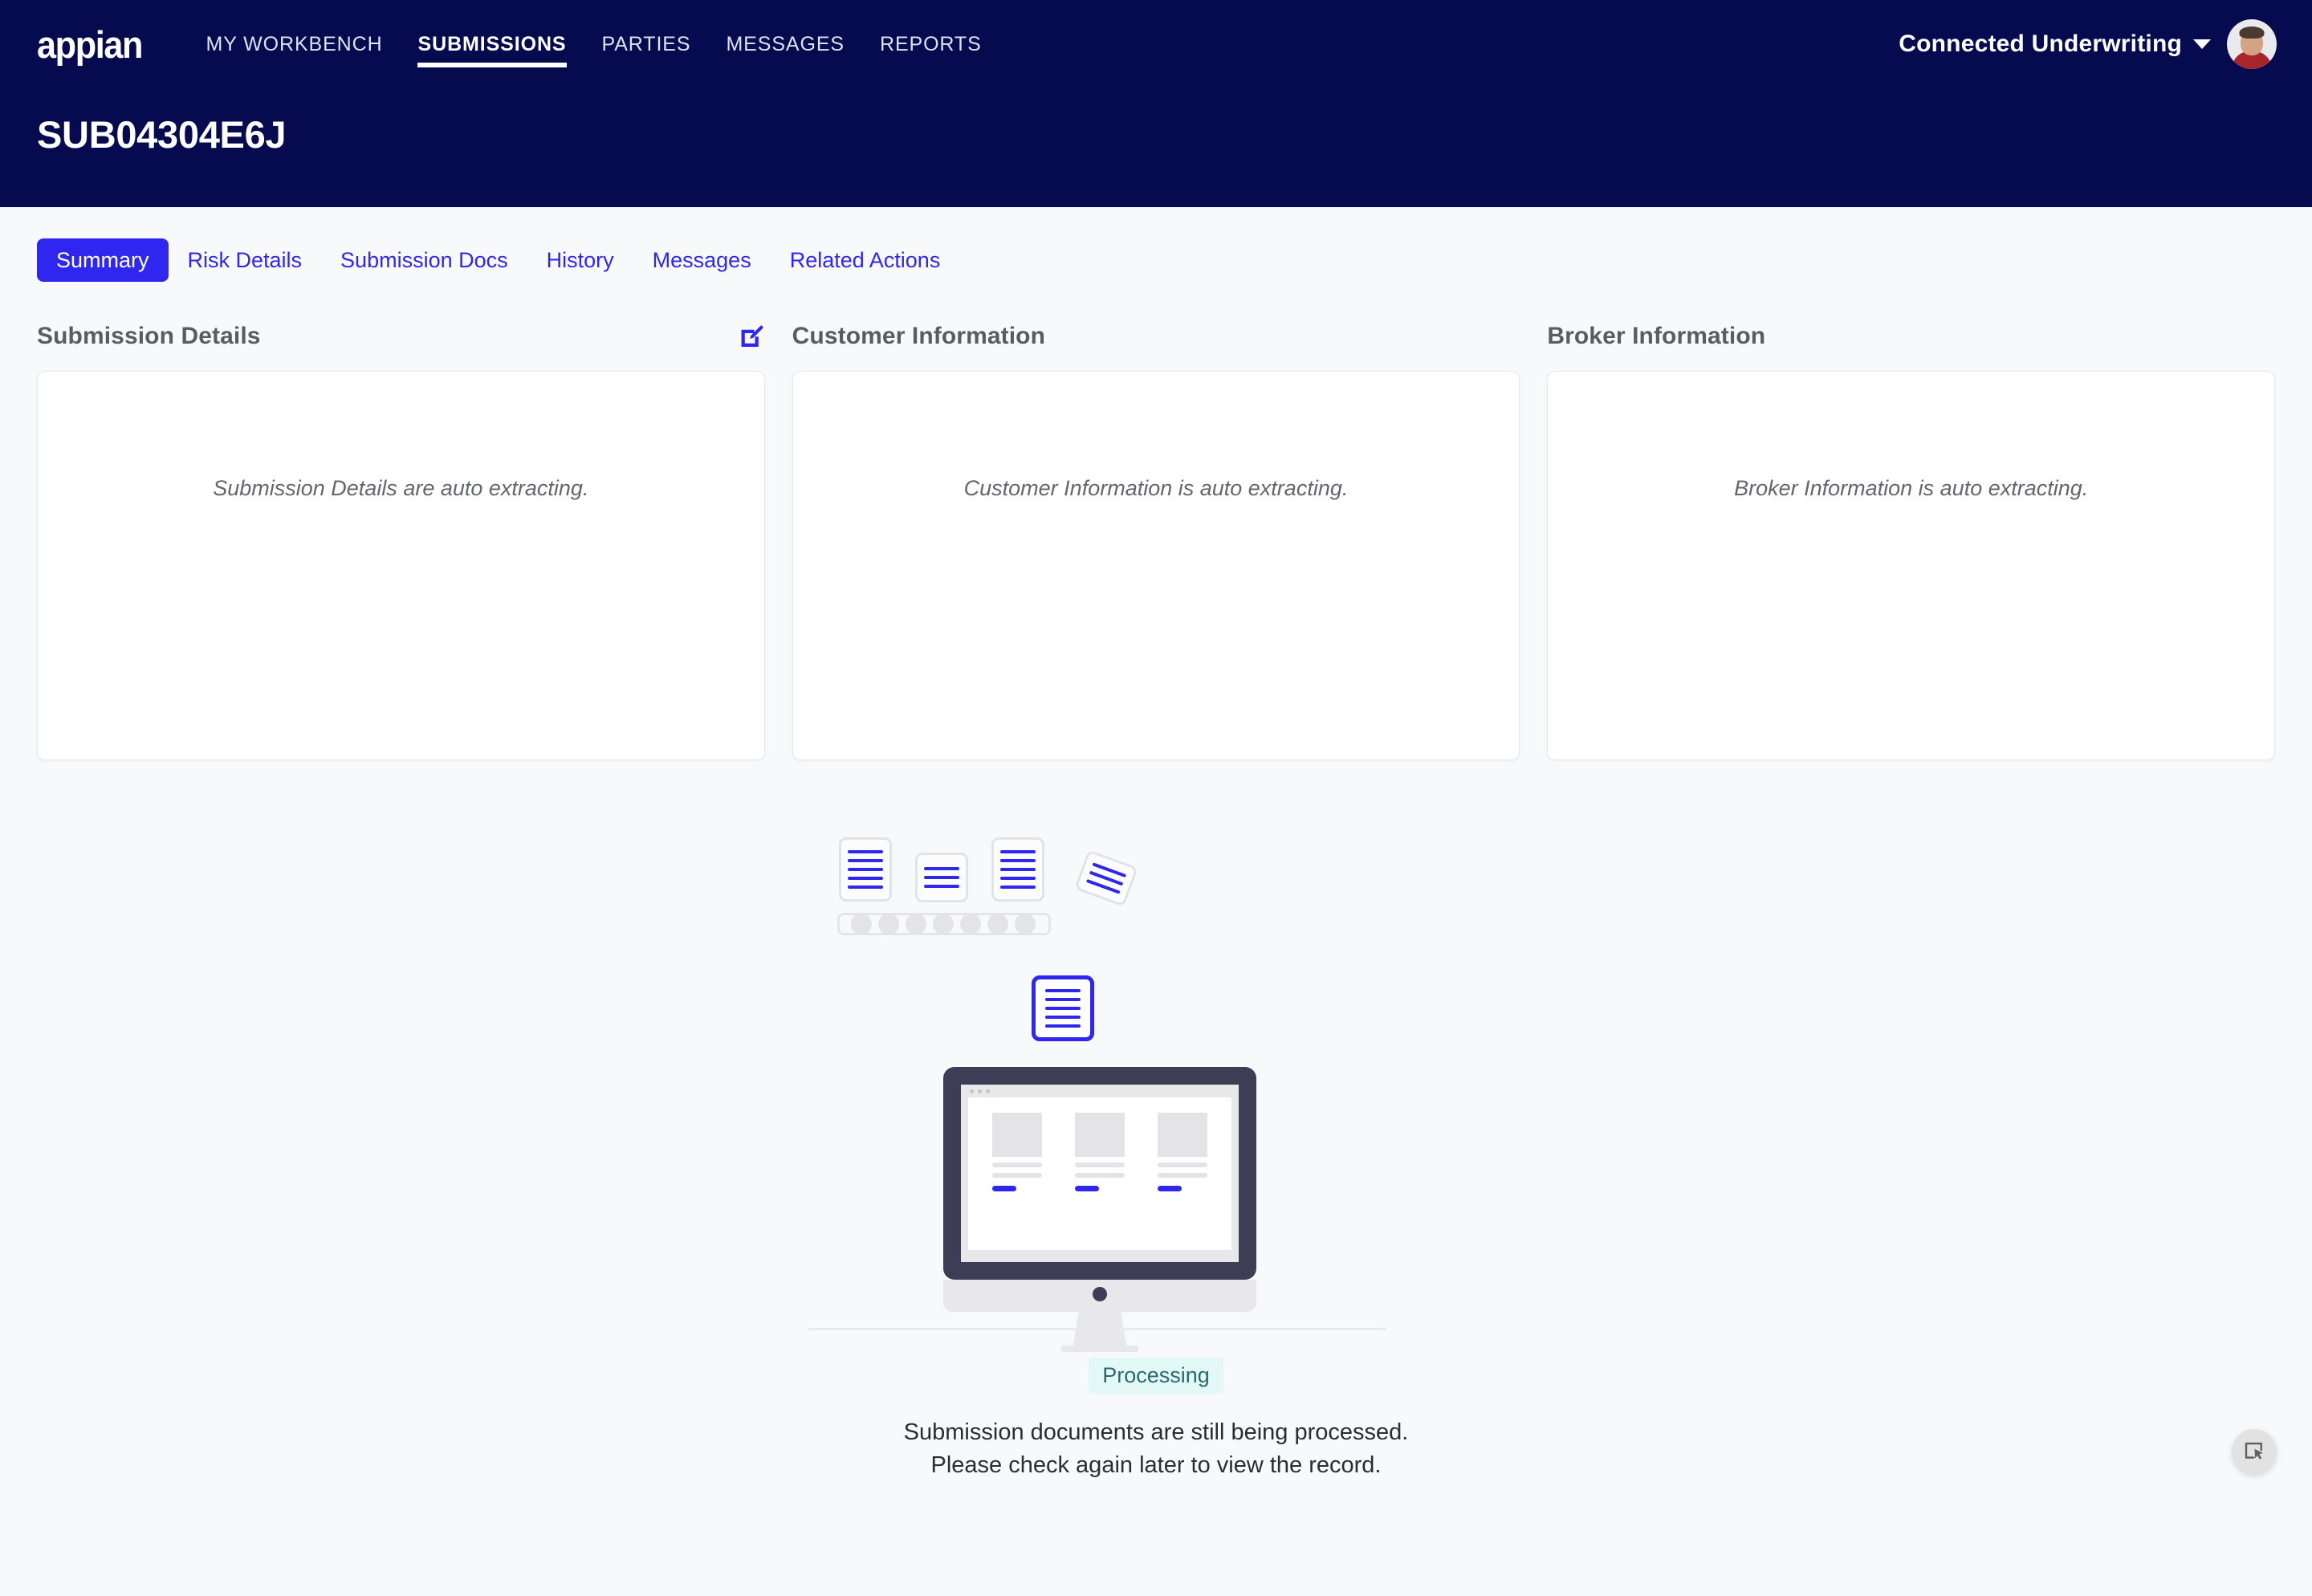 The height and width of the screenshot is (1596, 2312). Describe the element at coordinates (1156, 566) in the screenshot. I see `card-body: Customer Information is auto extracting.` at that location.